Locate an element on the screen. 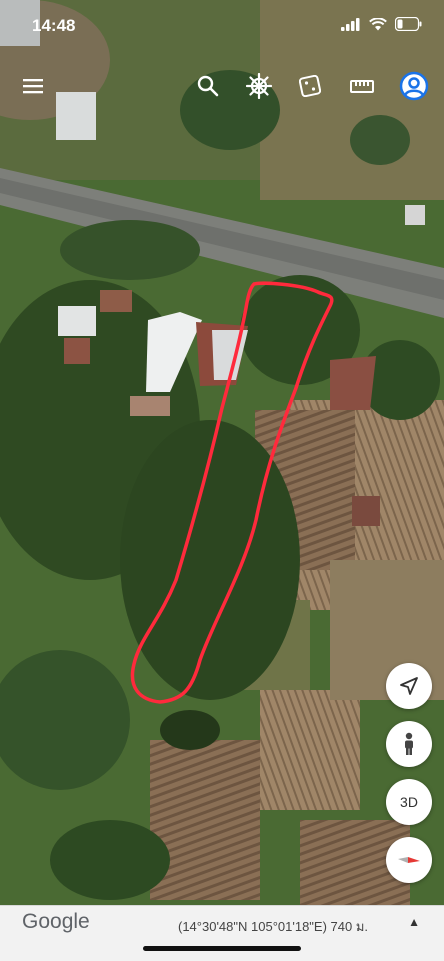  navigation-arrow-icon is located at coordinates (409, 686).